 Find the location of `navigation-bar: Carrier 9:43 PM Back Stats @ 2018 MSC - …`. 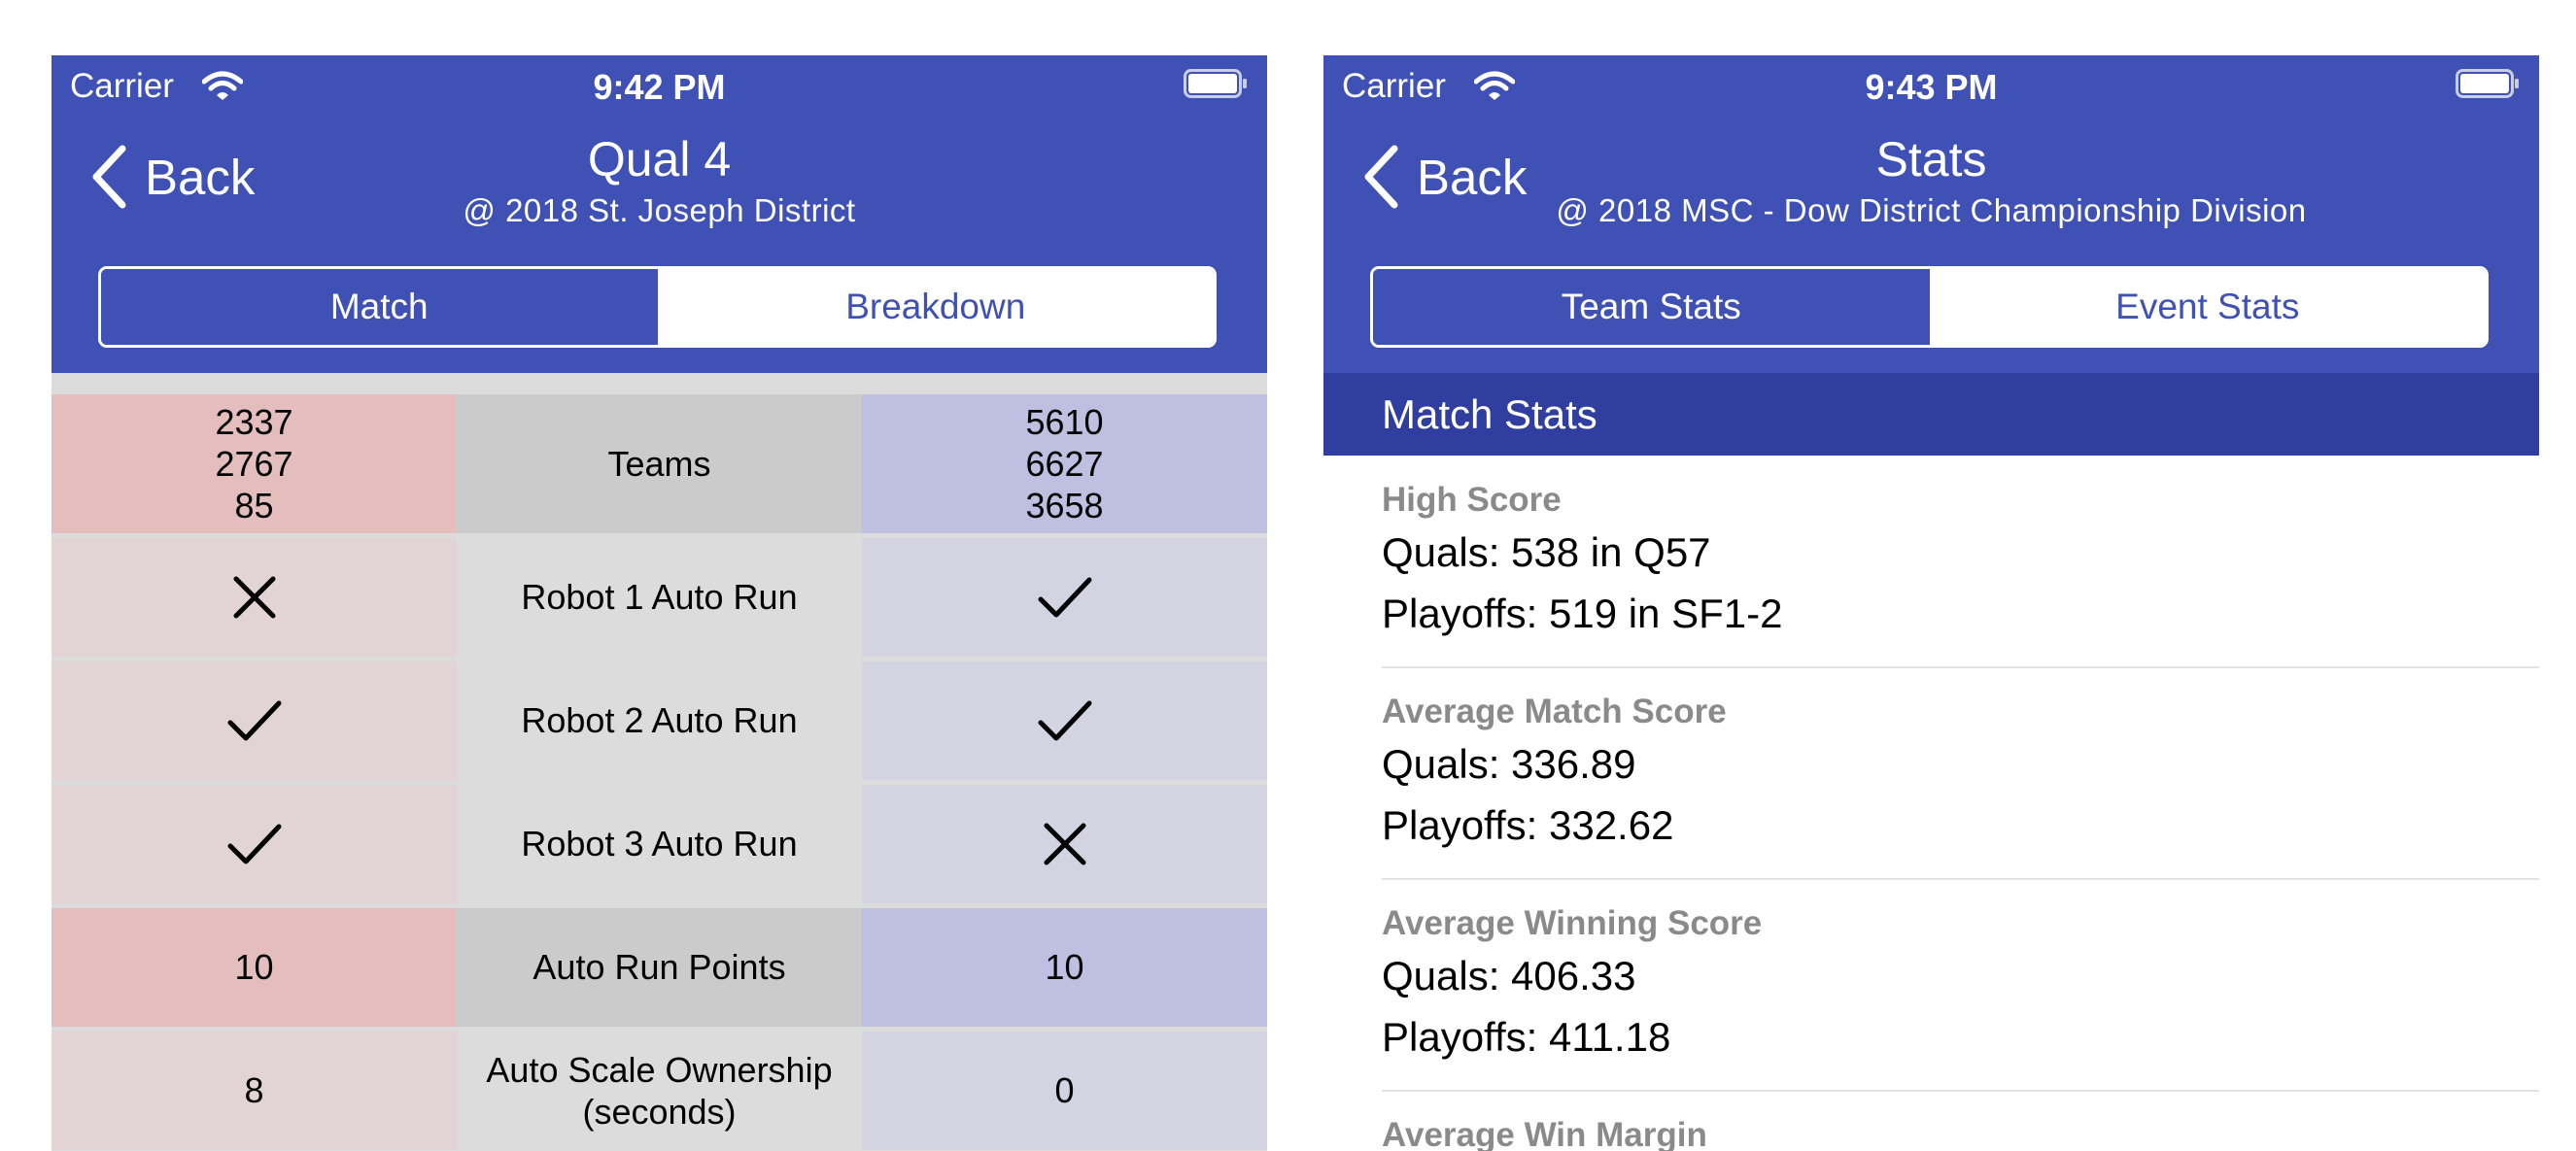

navigation-bar: Carrier 9:43 PM Back Stats @ 2018 MSC - … is located at coordinates (1931, 214).